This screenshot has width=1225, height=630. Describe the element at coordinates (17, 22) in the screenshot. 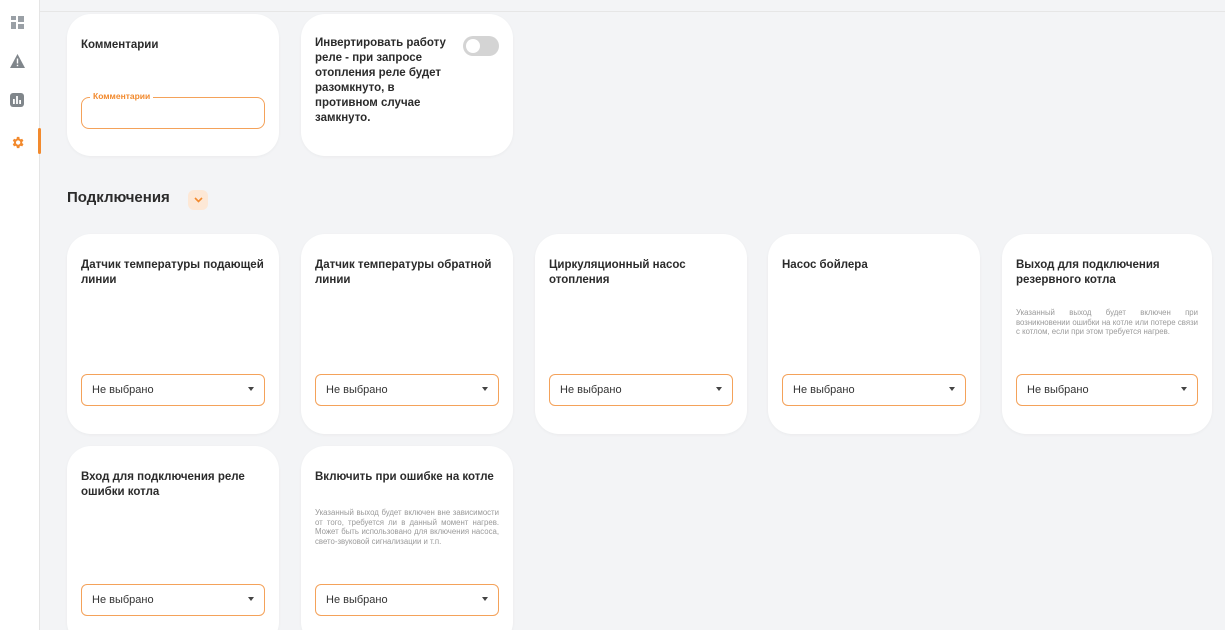

I see `dashboard-icon` at that location.